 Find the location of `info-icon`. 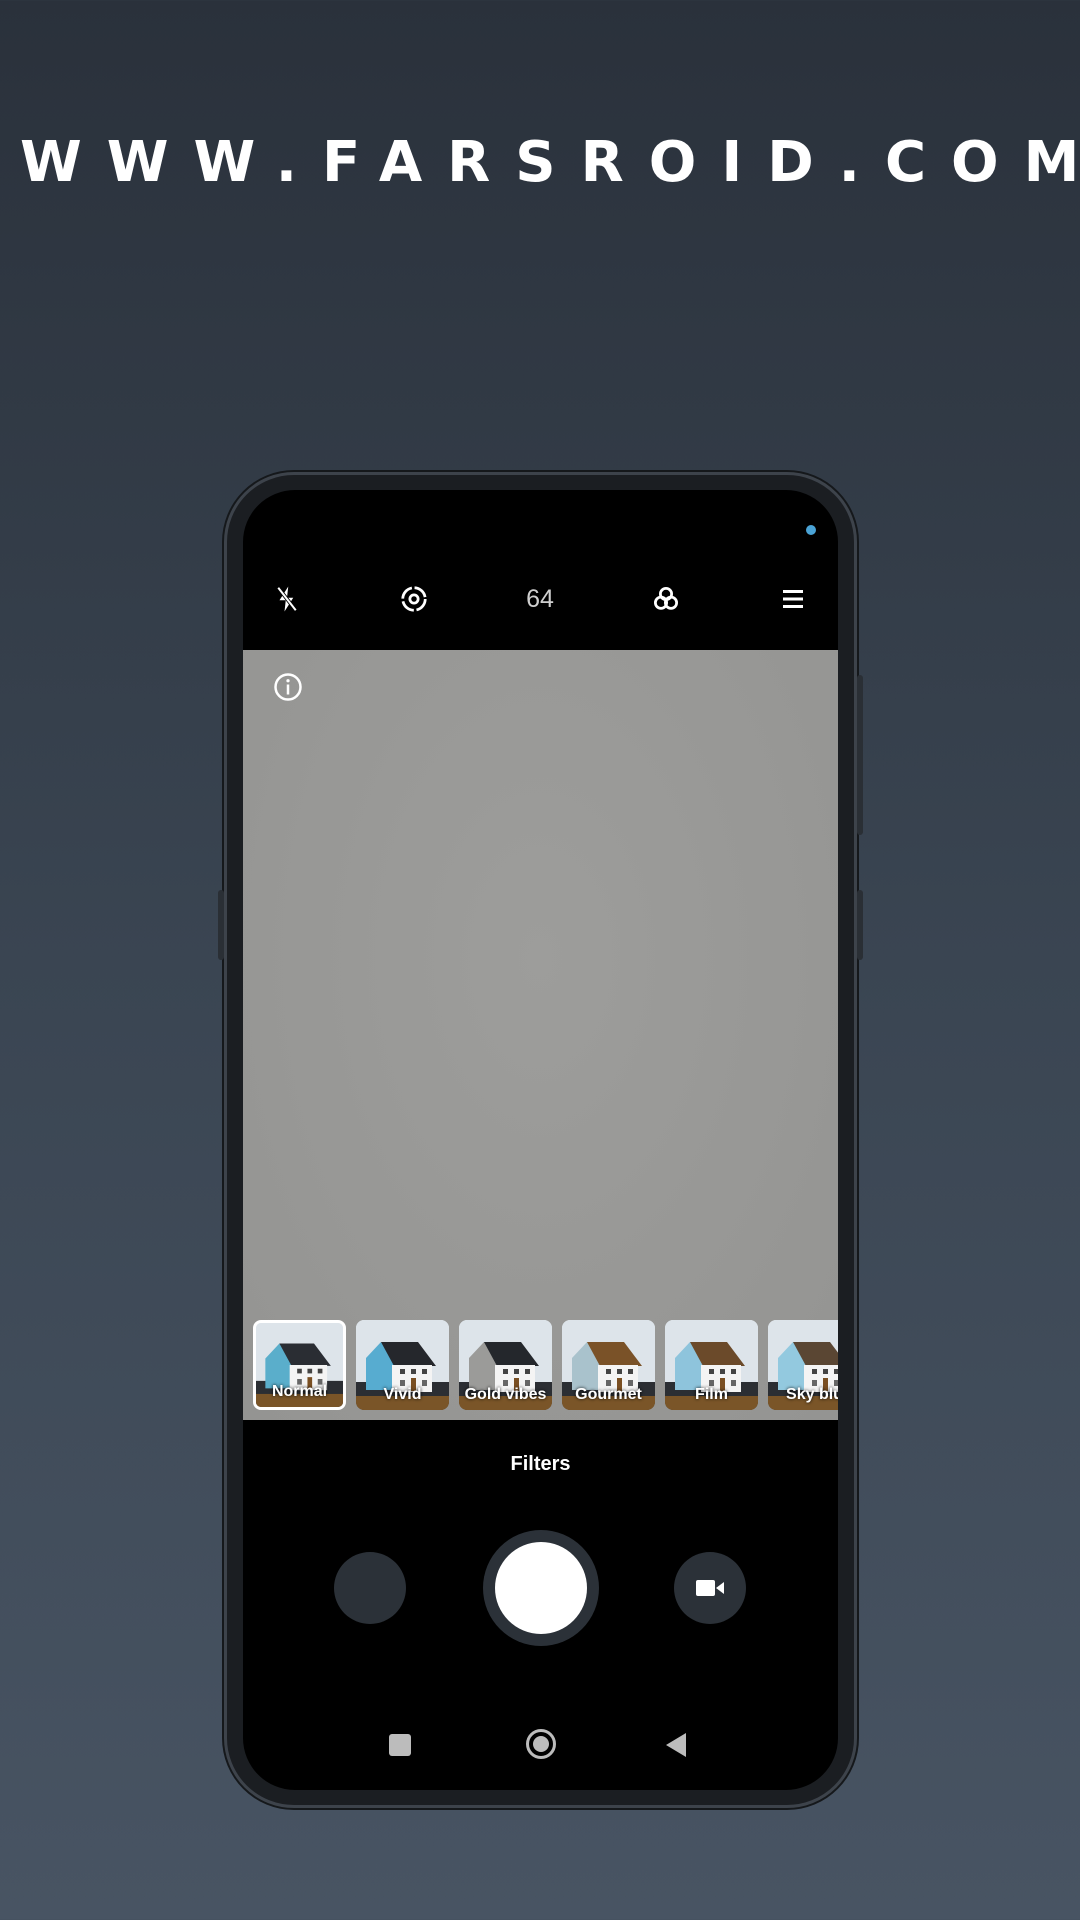

info-icon is located at coordinates (288, 687).